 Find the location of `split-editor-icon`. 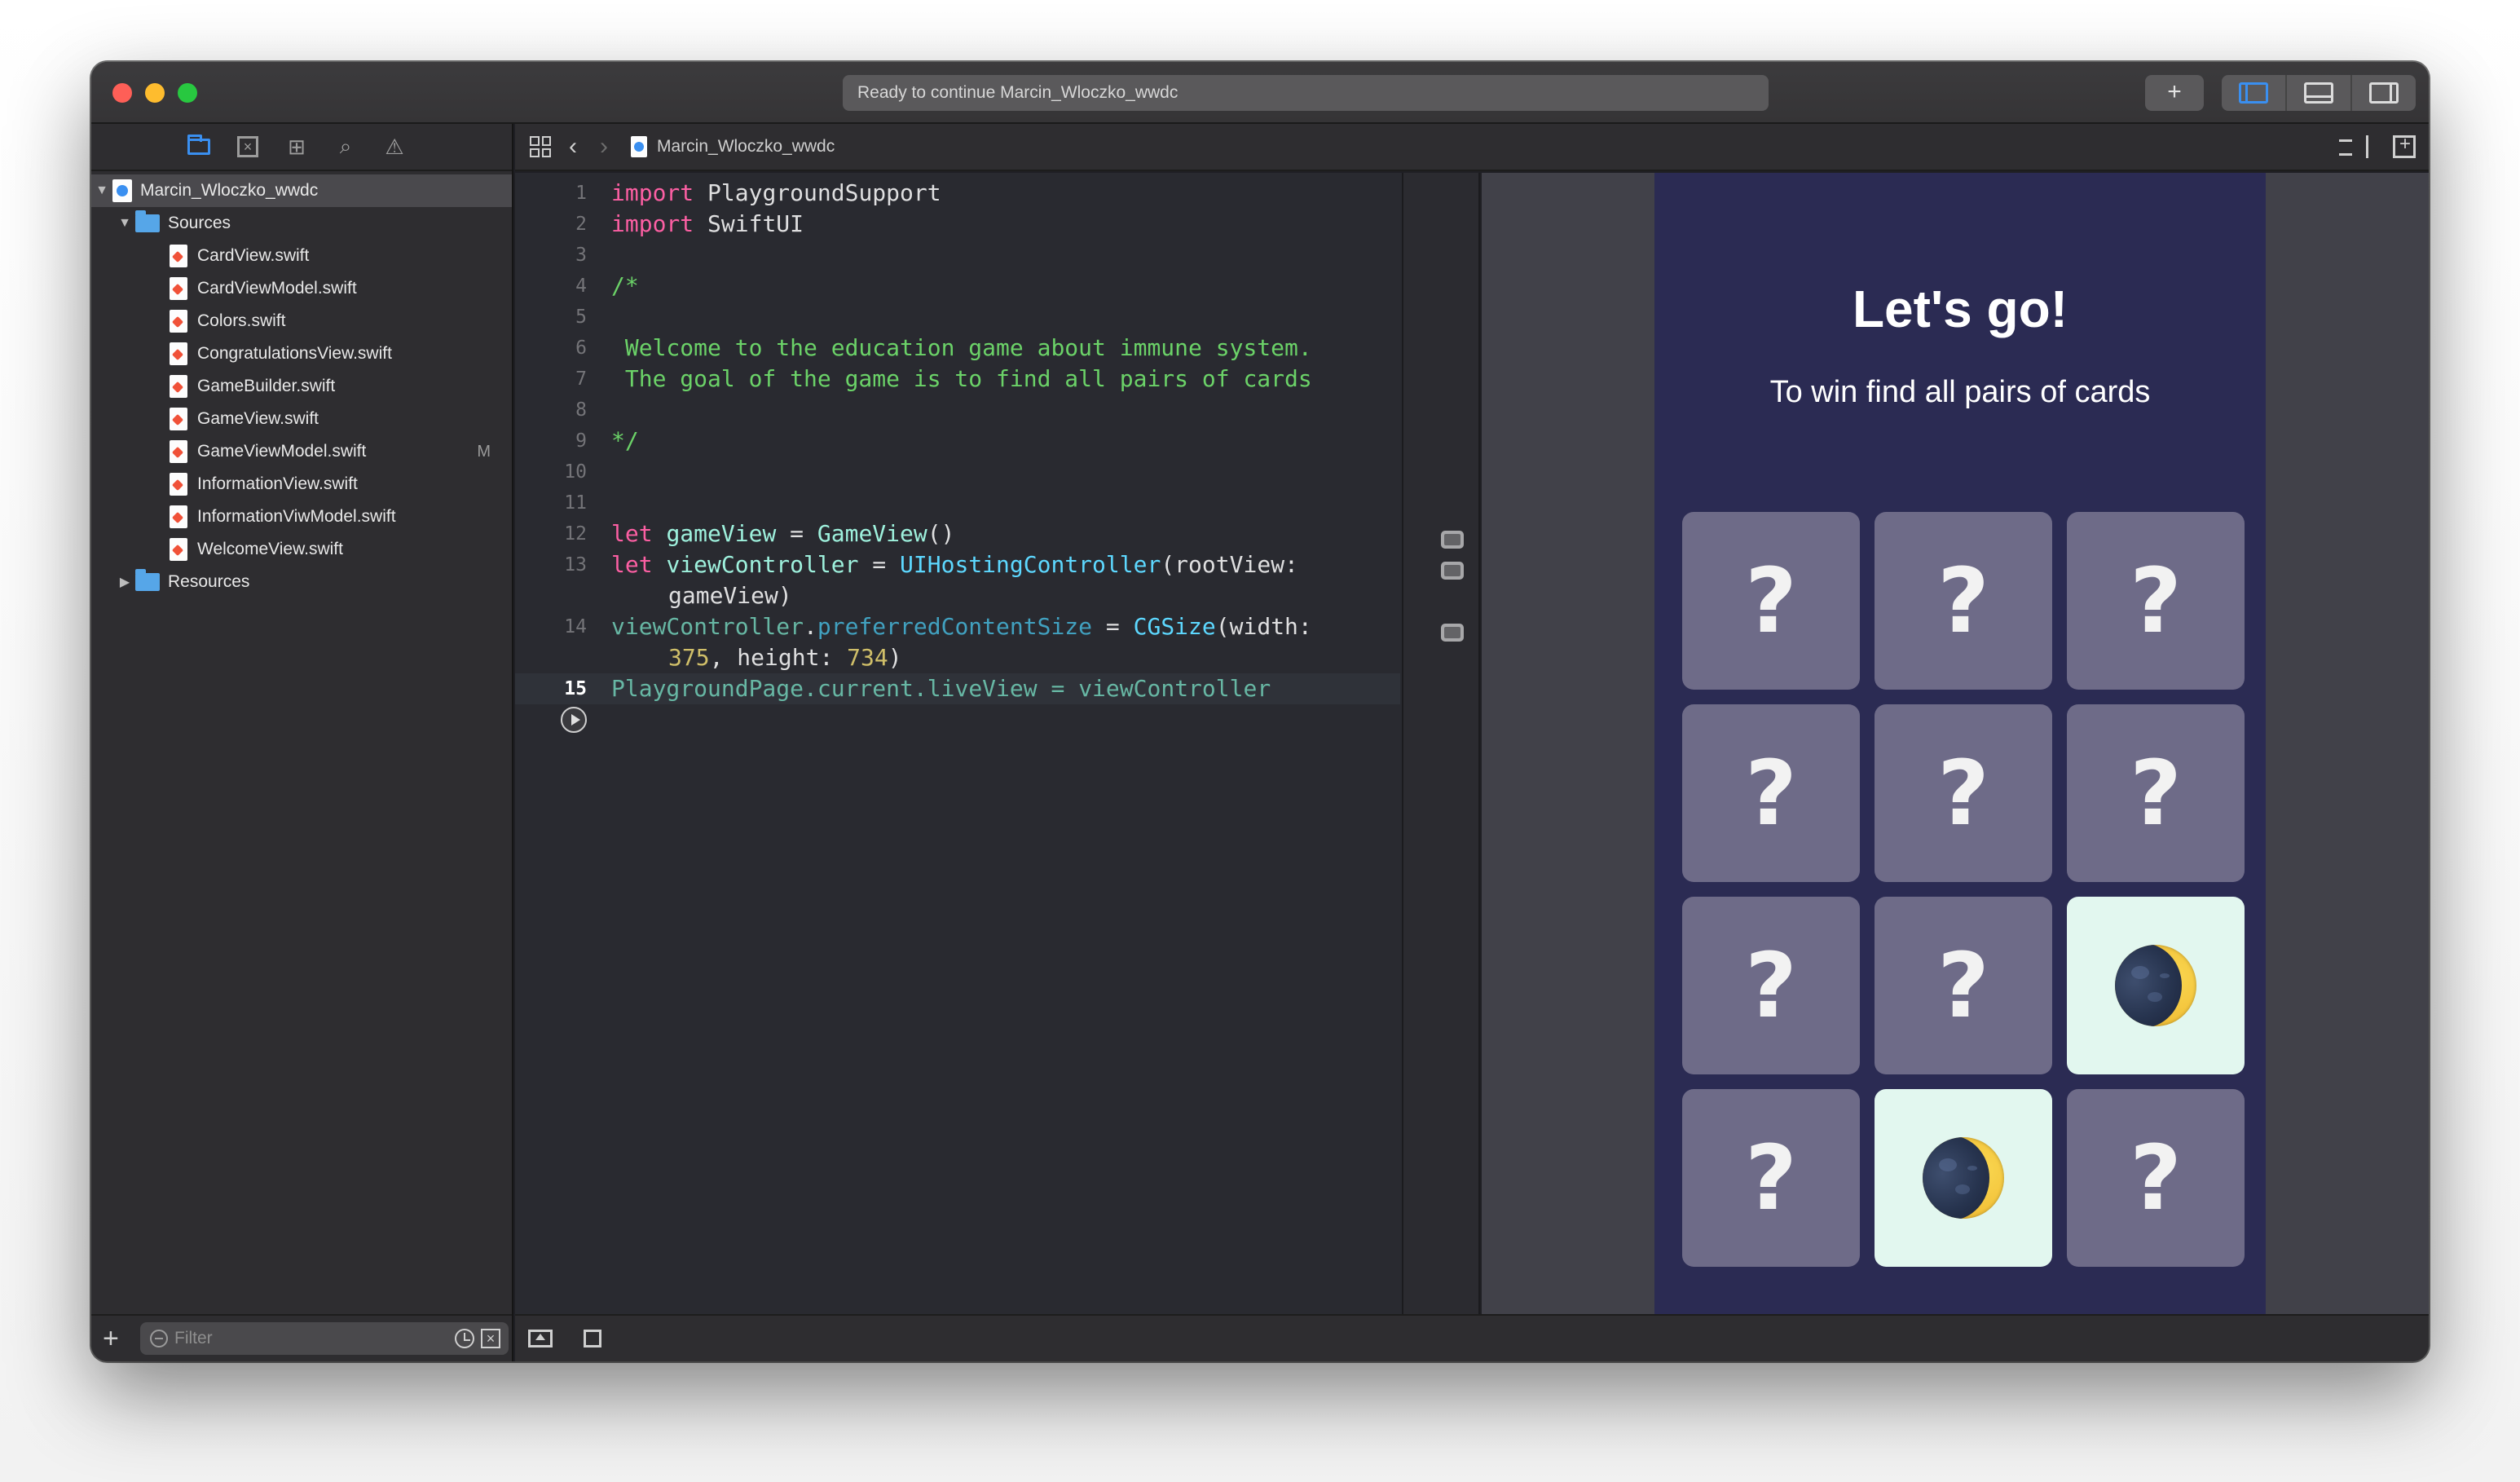

split-editor-icon is located at coordinates (2404, 145).